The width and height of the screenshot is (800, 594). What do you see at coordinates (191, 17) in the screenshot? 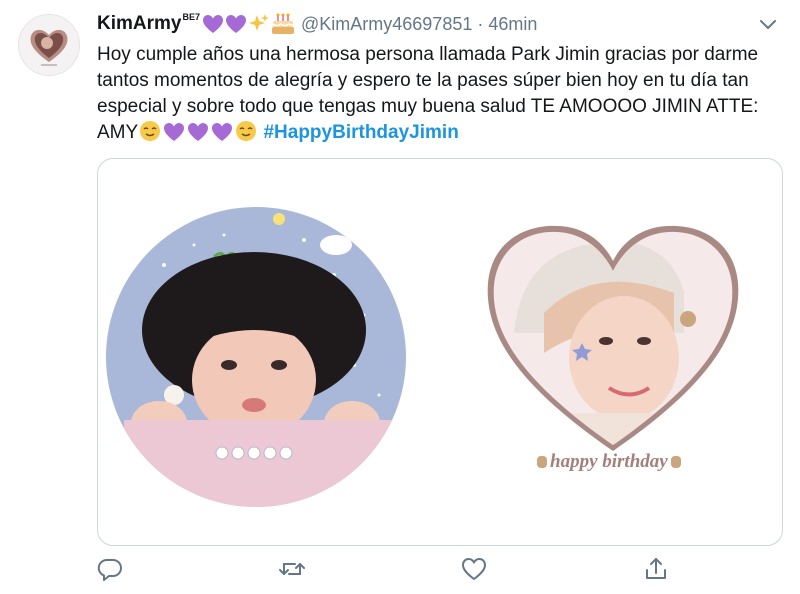
I see `name-suffix: BE7` at bounding box center [191, 17].